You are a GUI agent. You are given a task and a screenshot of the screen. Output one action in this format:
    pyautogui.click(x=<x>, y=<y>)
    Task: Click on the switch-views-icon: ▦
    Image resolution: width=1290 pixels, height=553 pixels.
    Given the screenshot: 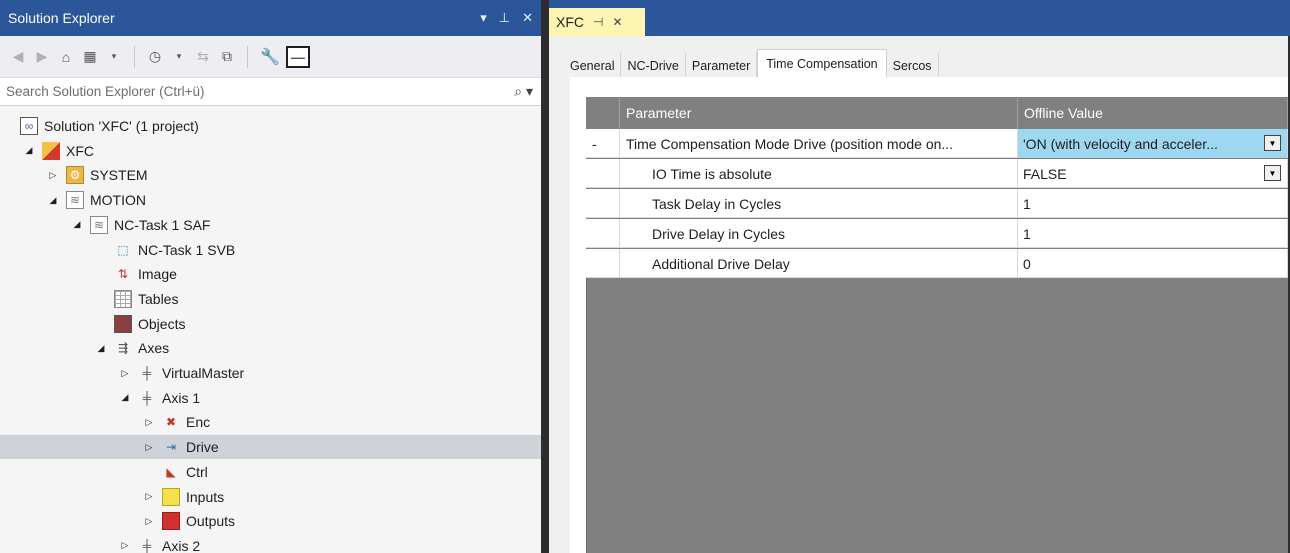 What is the action you would take?
    pyautogui.click(x=90, y=57)
    